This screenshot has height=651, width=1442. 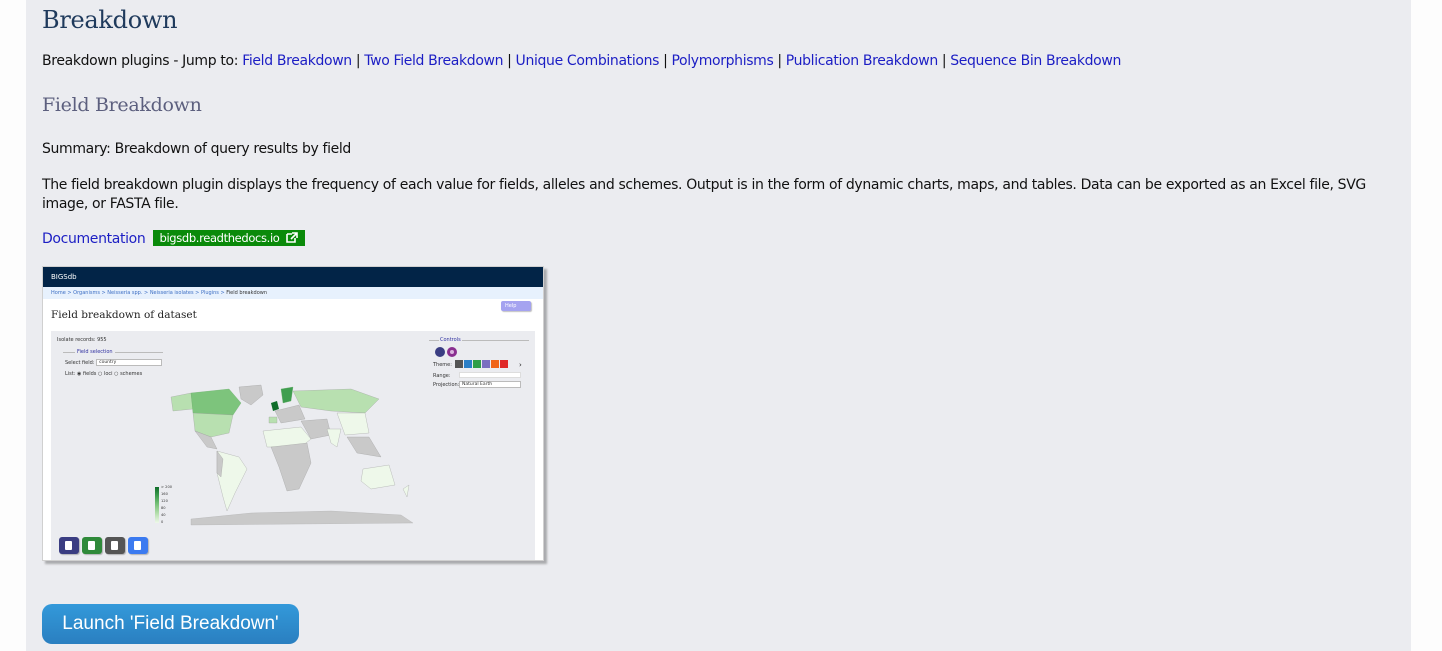 What do you see at coordinates (129, 362) in the screenshot?
I see `preview-select-field: country` at bounding box center [129, 362].